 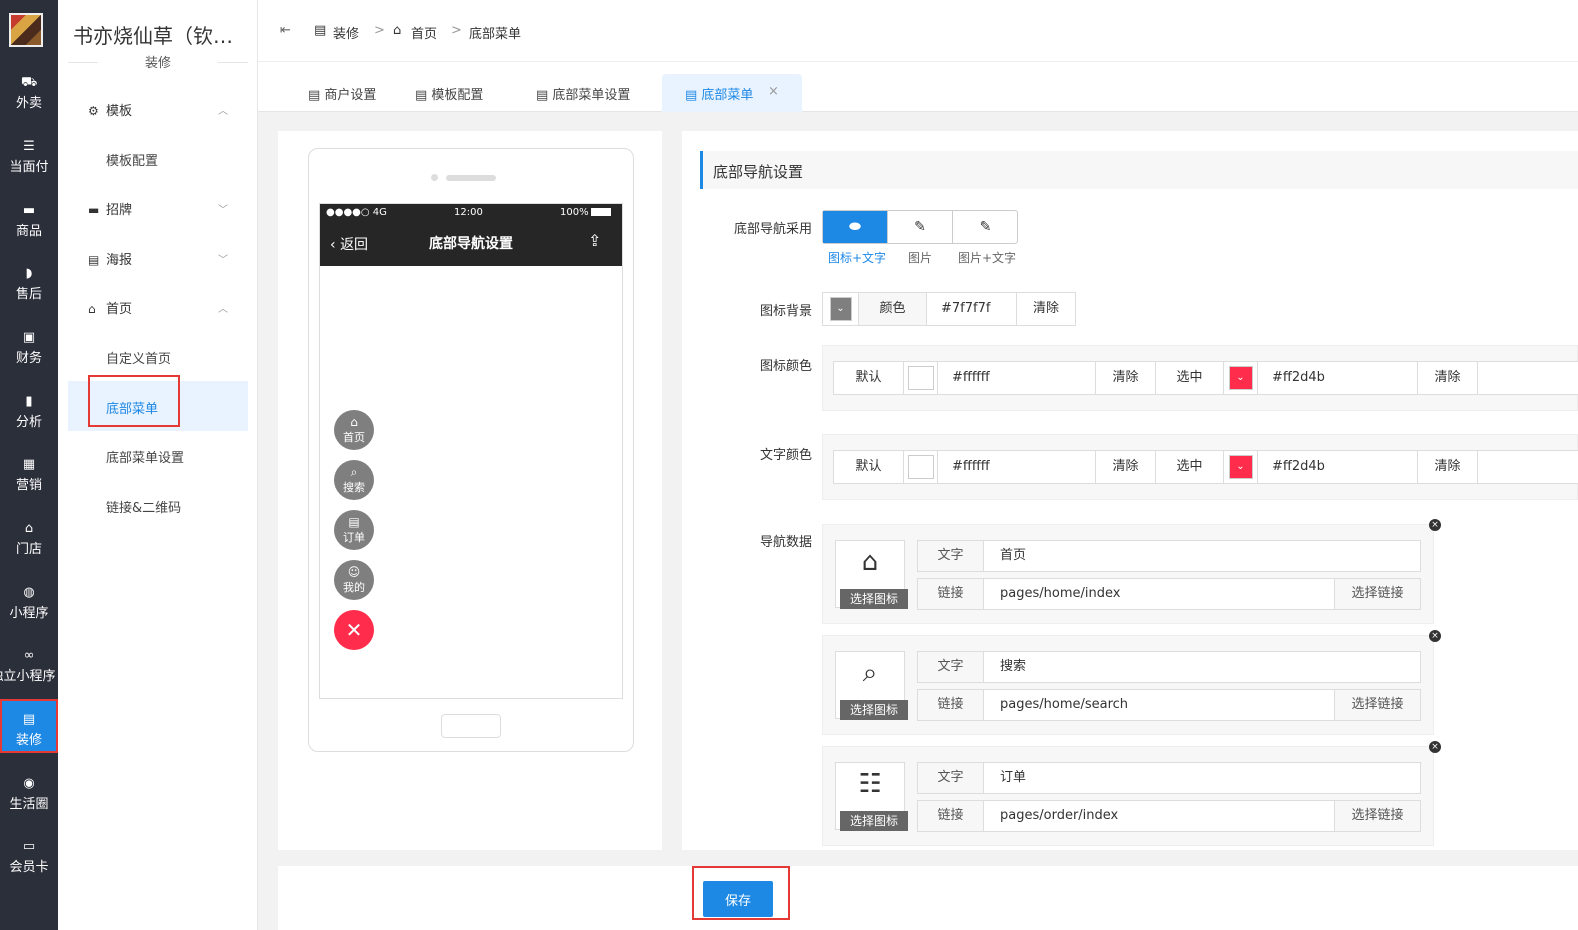 I want to click on nav-item-finance: ▣ 财务, so click(x=29, y=347).